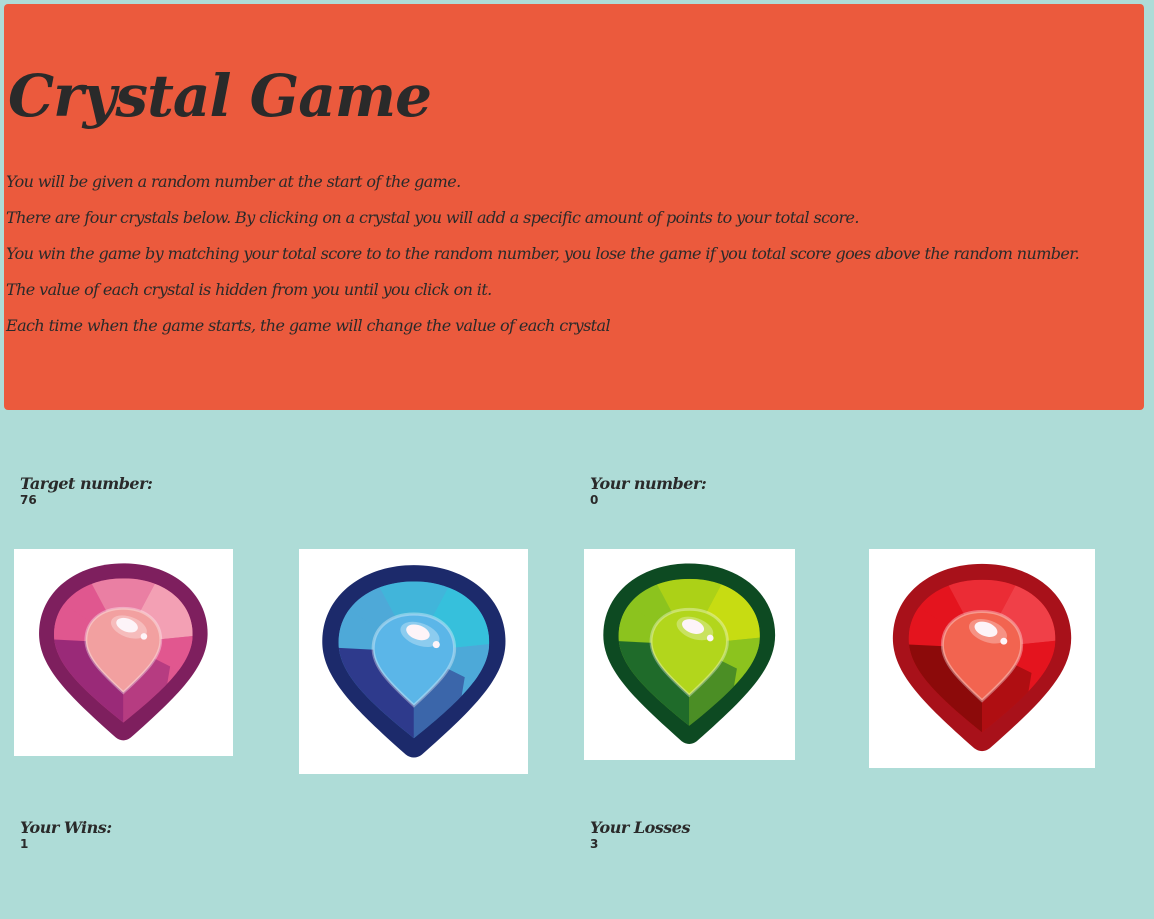 The image size is (1154, 919). Describe the element at coordinates (28, 500) in the screenshot. I see `target-number-value: 76` at that location.